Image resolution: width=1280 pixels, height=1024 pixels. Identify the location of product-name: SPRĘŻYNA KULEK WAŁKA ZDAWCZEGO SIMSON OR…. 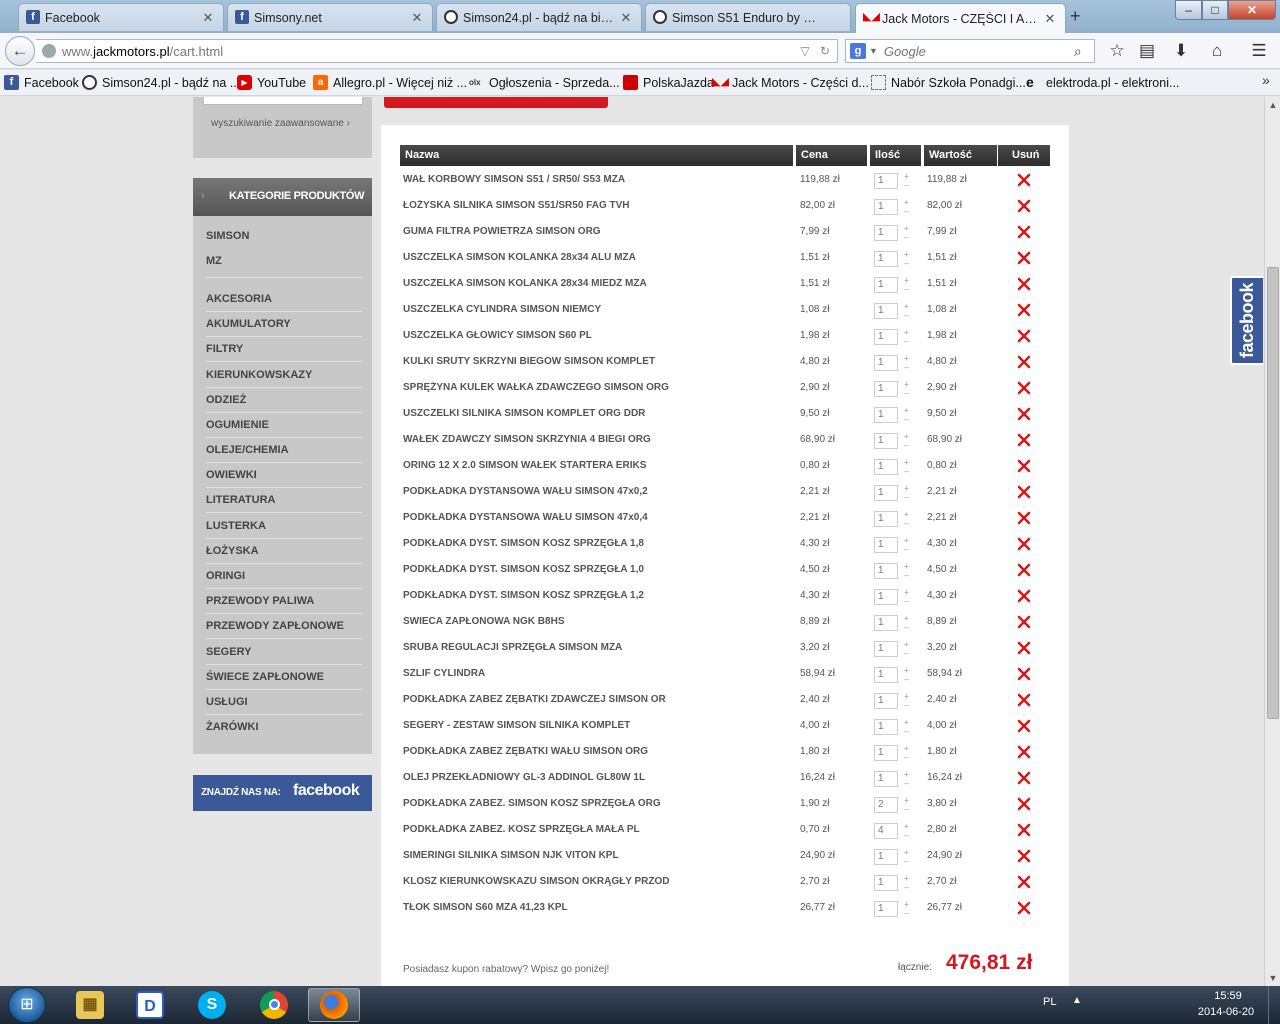
(598, 387).